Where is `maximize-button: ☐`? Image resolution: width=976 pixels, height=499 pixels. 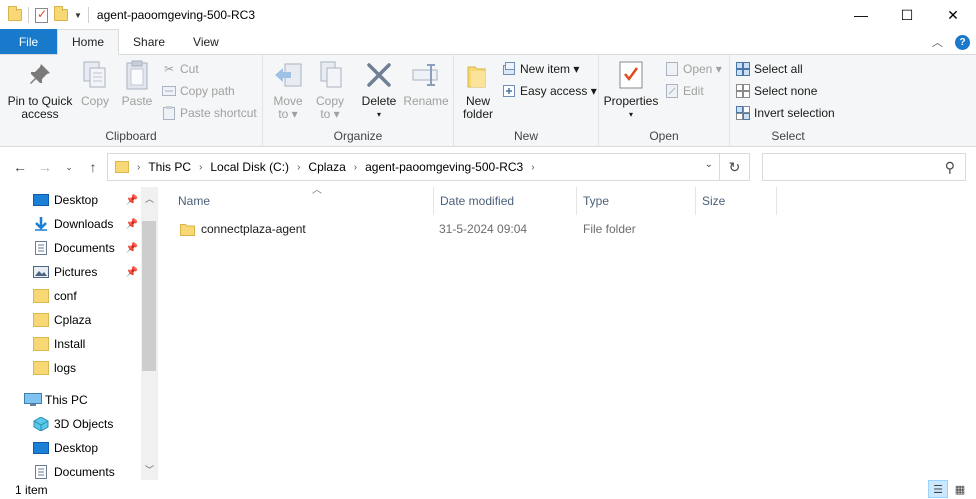
maximize-button: ☐ is located at coordinates (907, 15).